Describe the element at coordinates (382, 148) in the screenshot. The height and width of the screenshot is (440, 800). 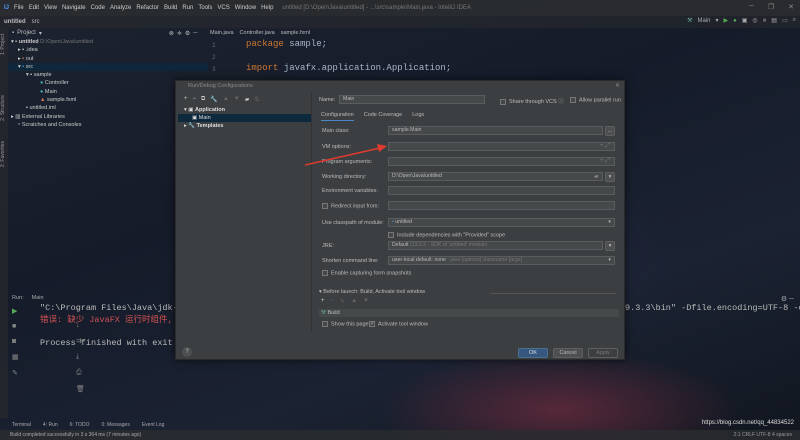
I see `arrow-head` at that location.